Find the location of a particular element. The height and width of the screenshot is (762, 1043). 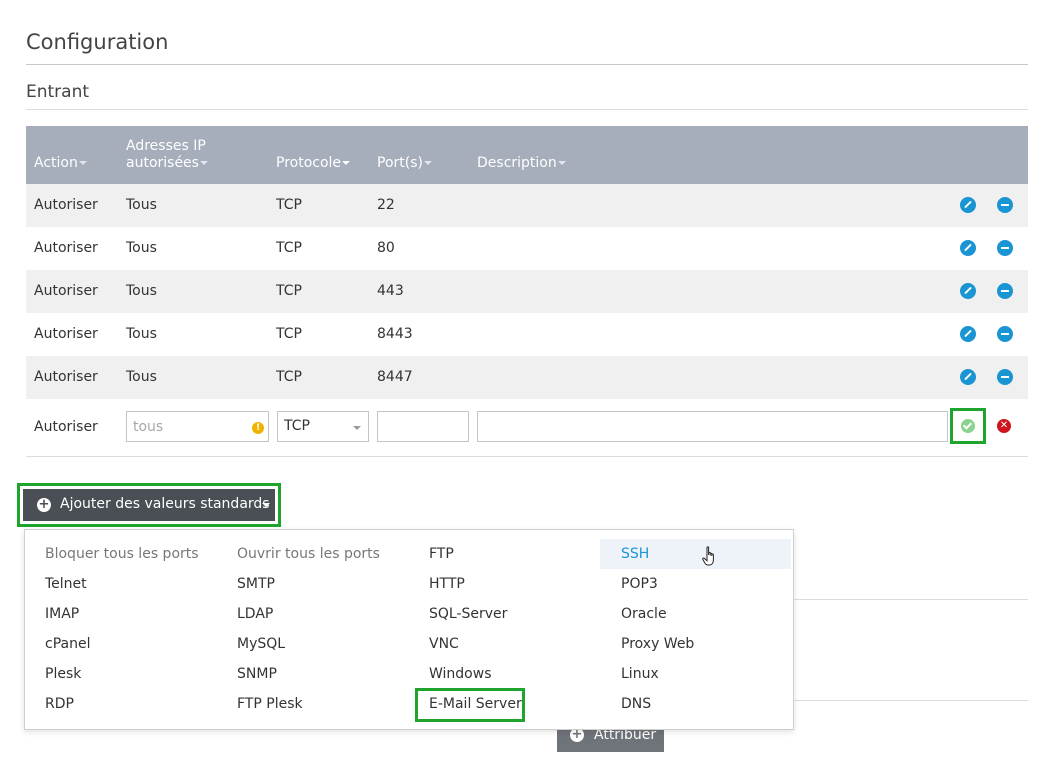

standards-button-highlight: + Ajouter des valeurs standards is located at coordinates (149, 505).